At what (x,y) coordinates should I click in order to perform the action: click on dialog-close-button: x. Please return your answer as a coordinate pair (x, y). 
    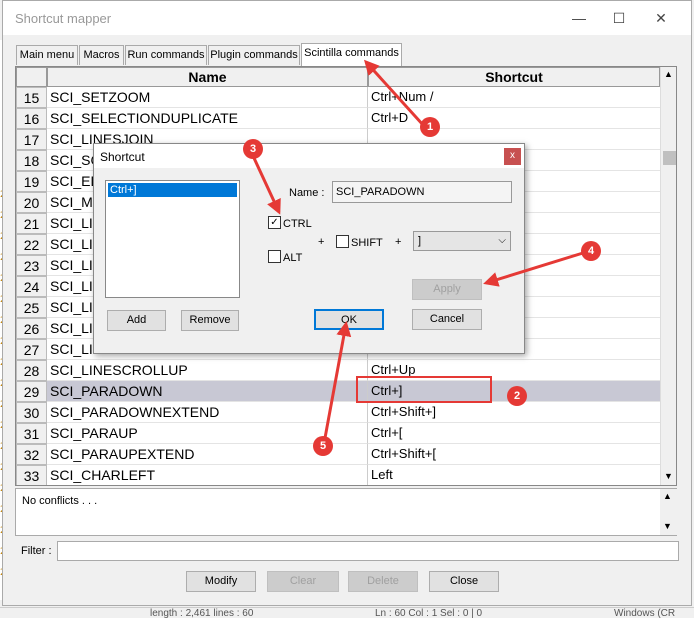
    Looking at the image, I should click on (512, 156).